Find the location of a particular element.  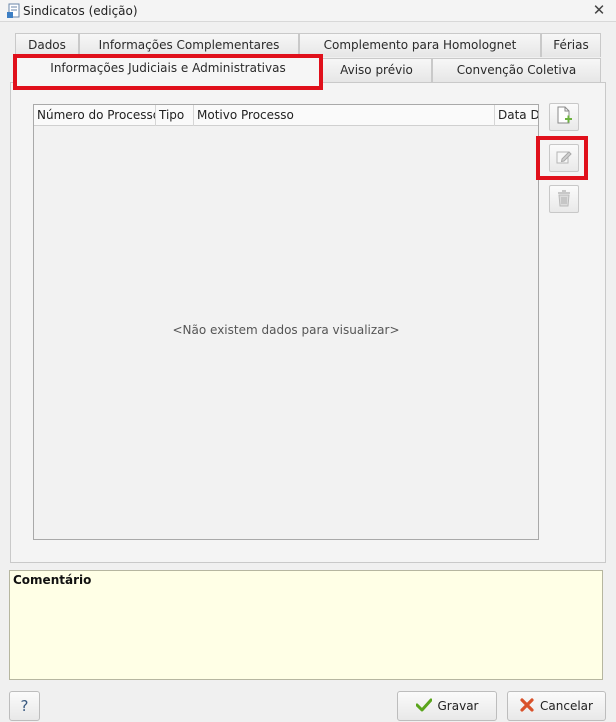

cancel-button: Cancelar is located at coordinates (556, 706).